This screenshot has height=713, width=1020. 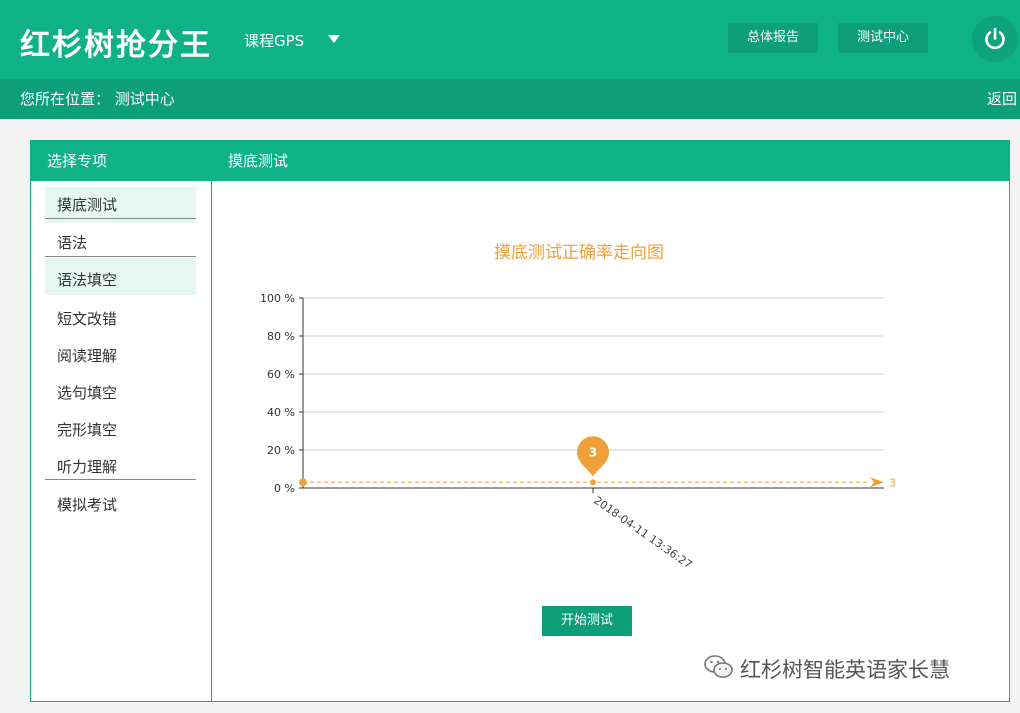 I want to click on power-icon, so click(x=995, y=38).